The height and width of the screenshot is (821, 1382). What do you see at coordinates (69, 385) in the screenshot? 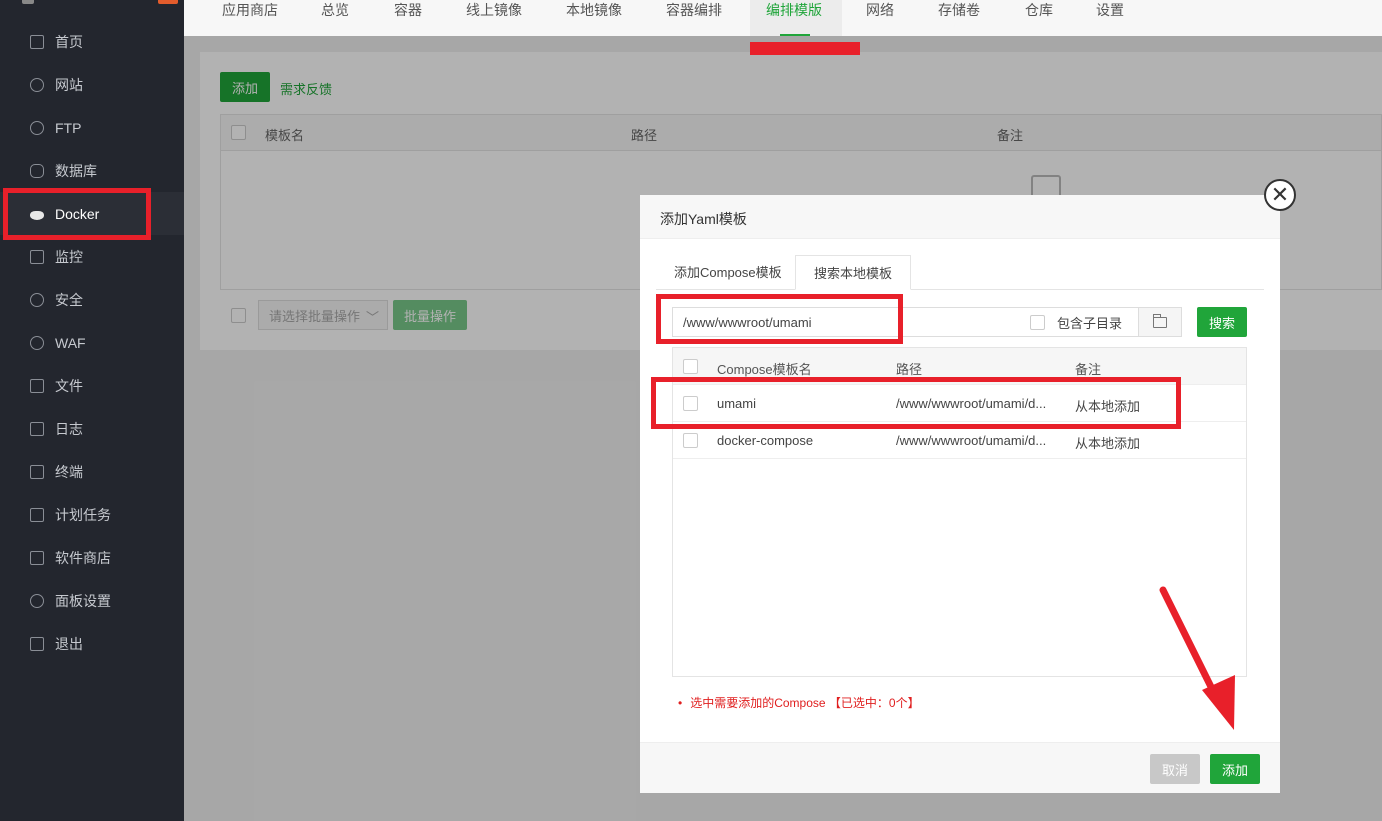
I see `sidebar-item-label: 文件` at bounding box center [69, 385].